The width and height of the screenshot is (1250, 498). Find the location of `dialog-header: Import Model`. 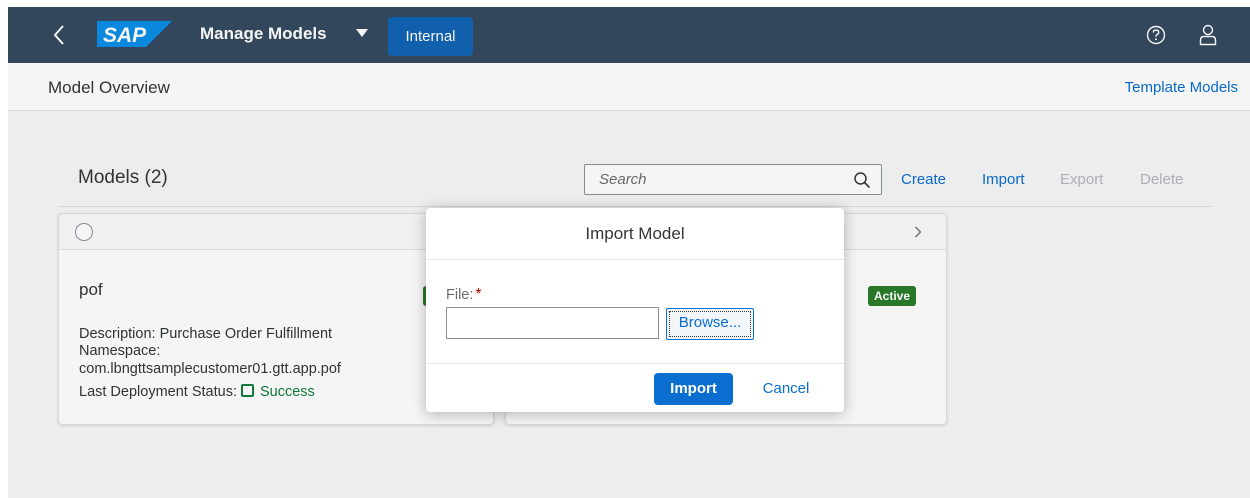

dialog-header: Import Model is located at coordinates (635, 234).